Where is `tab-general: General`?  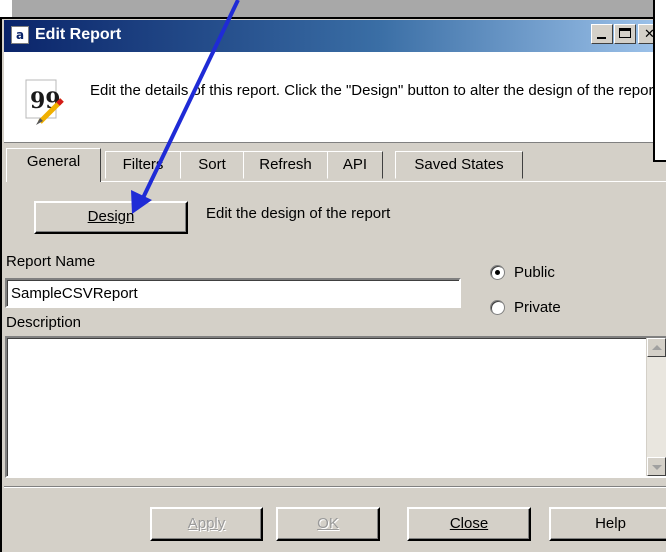 tab-general: General is located at coordinates (53, 165).